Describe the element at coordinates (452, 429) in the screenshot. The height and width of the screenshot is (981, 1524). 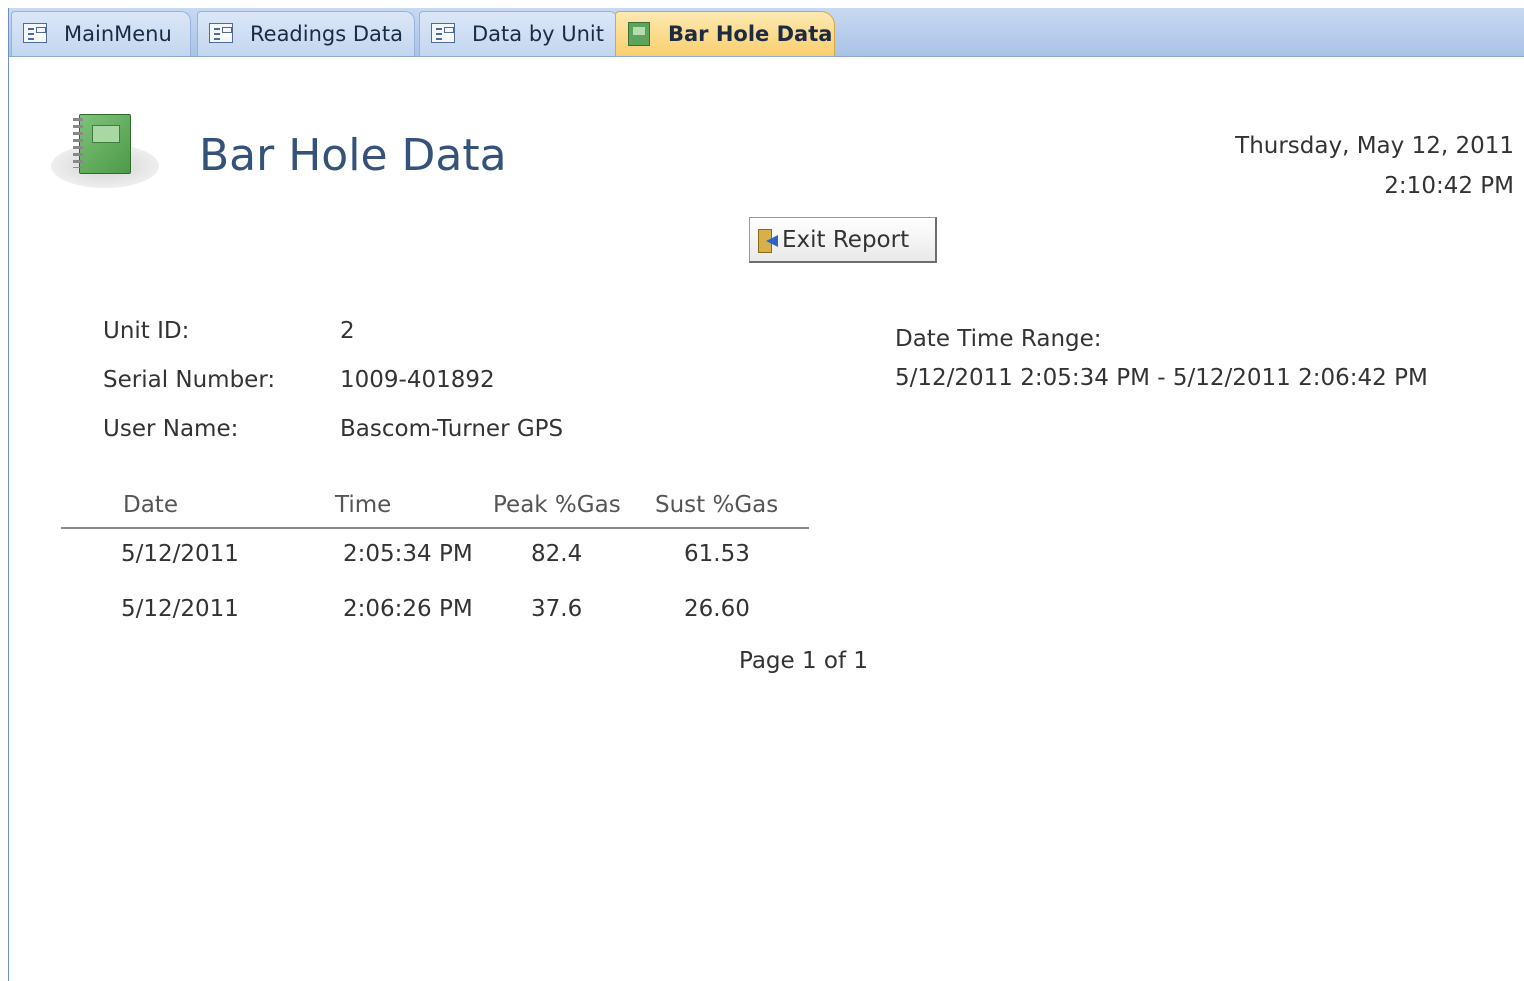
I see `user-name-value: Bascom-Turner GPS` at that location.